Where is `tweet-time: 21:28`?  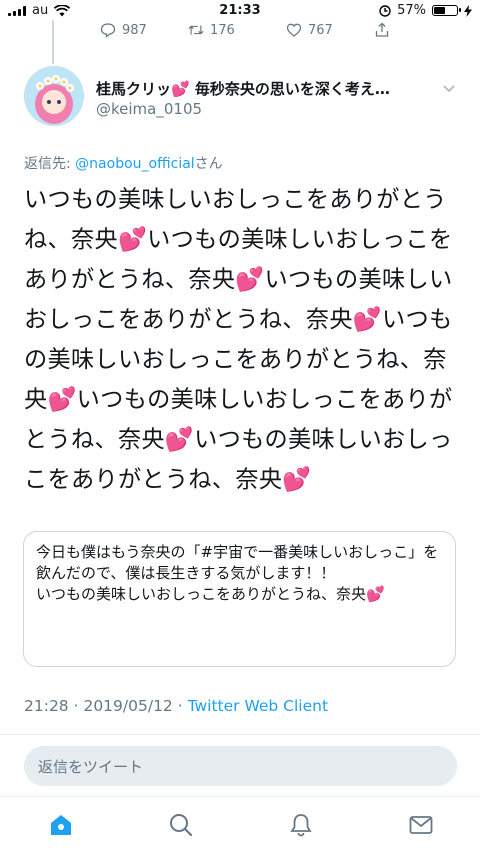
tweet-time: 21:28 is located at coordinates (46, 706).